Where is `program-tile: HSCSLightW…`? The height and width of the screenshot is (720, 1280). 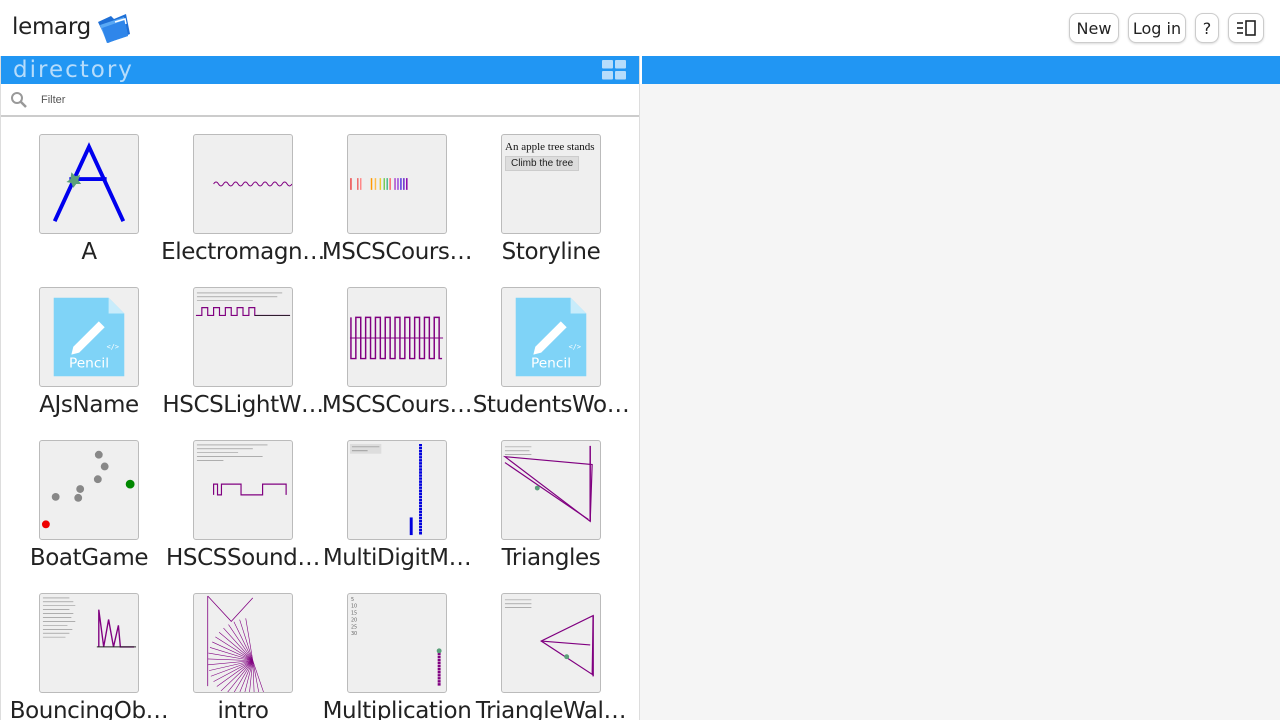
program-tile: HSCSLightW… is located at coordinates (239, 346).